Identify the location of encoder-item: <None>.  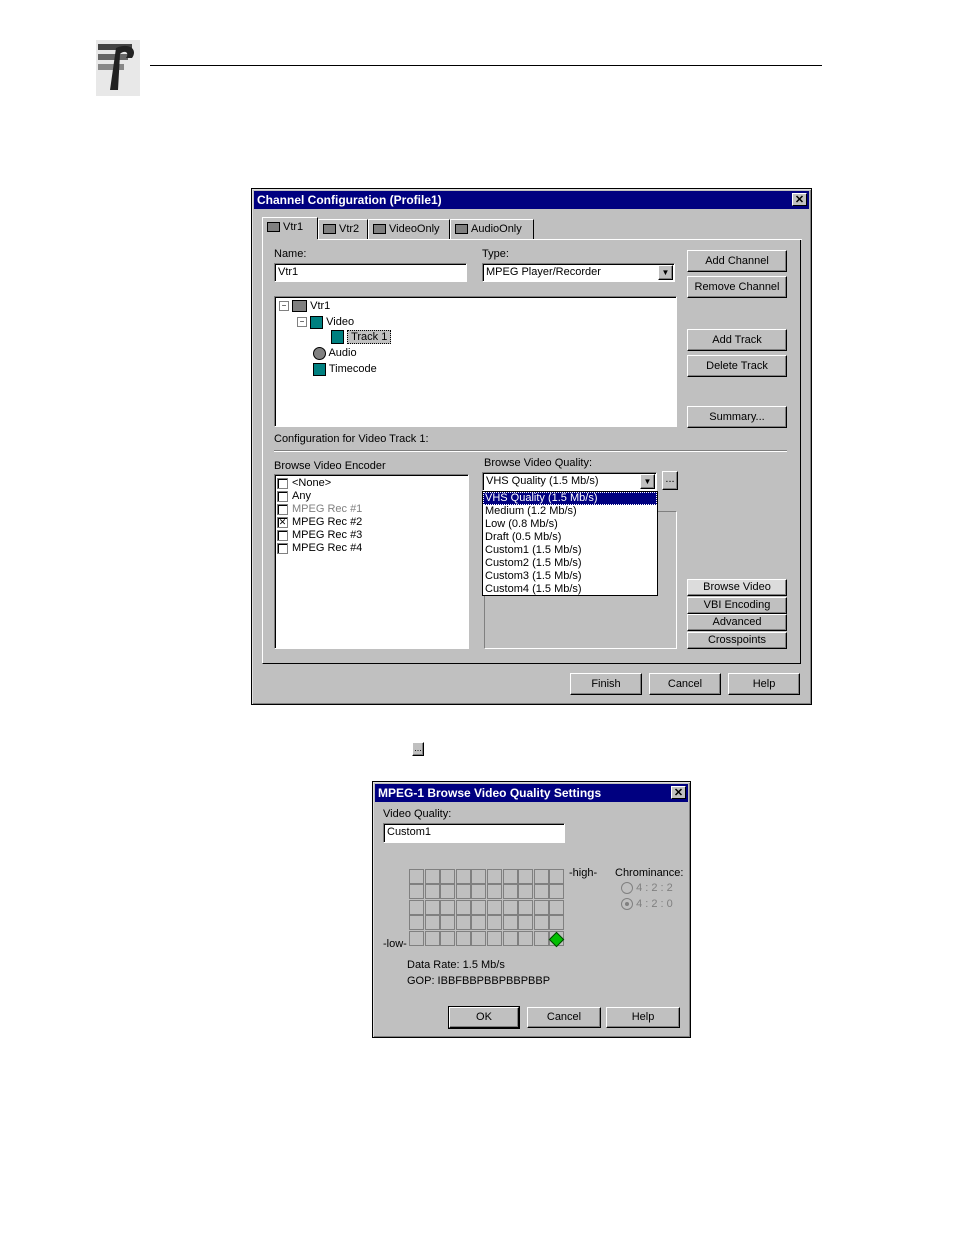
(304, 483).